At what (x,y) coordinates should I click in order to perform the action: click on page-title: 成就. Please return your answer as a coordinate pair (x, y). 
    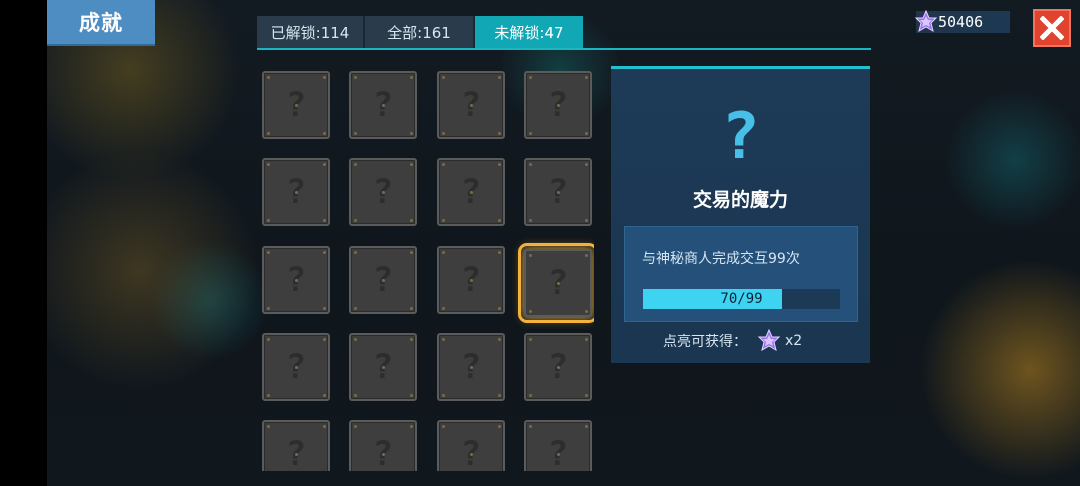
    Looking at the image, I should click on (101, 23).